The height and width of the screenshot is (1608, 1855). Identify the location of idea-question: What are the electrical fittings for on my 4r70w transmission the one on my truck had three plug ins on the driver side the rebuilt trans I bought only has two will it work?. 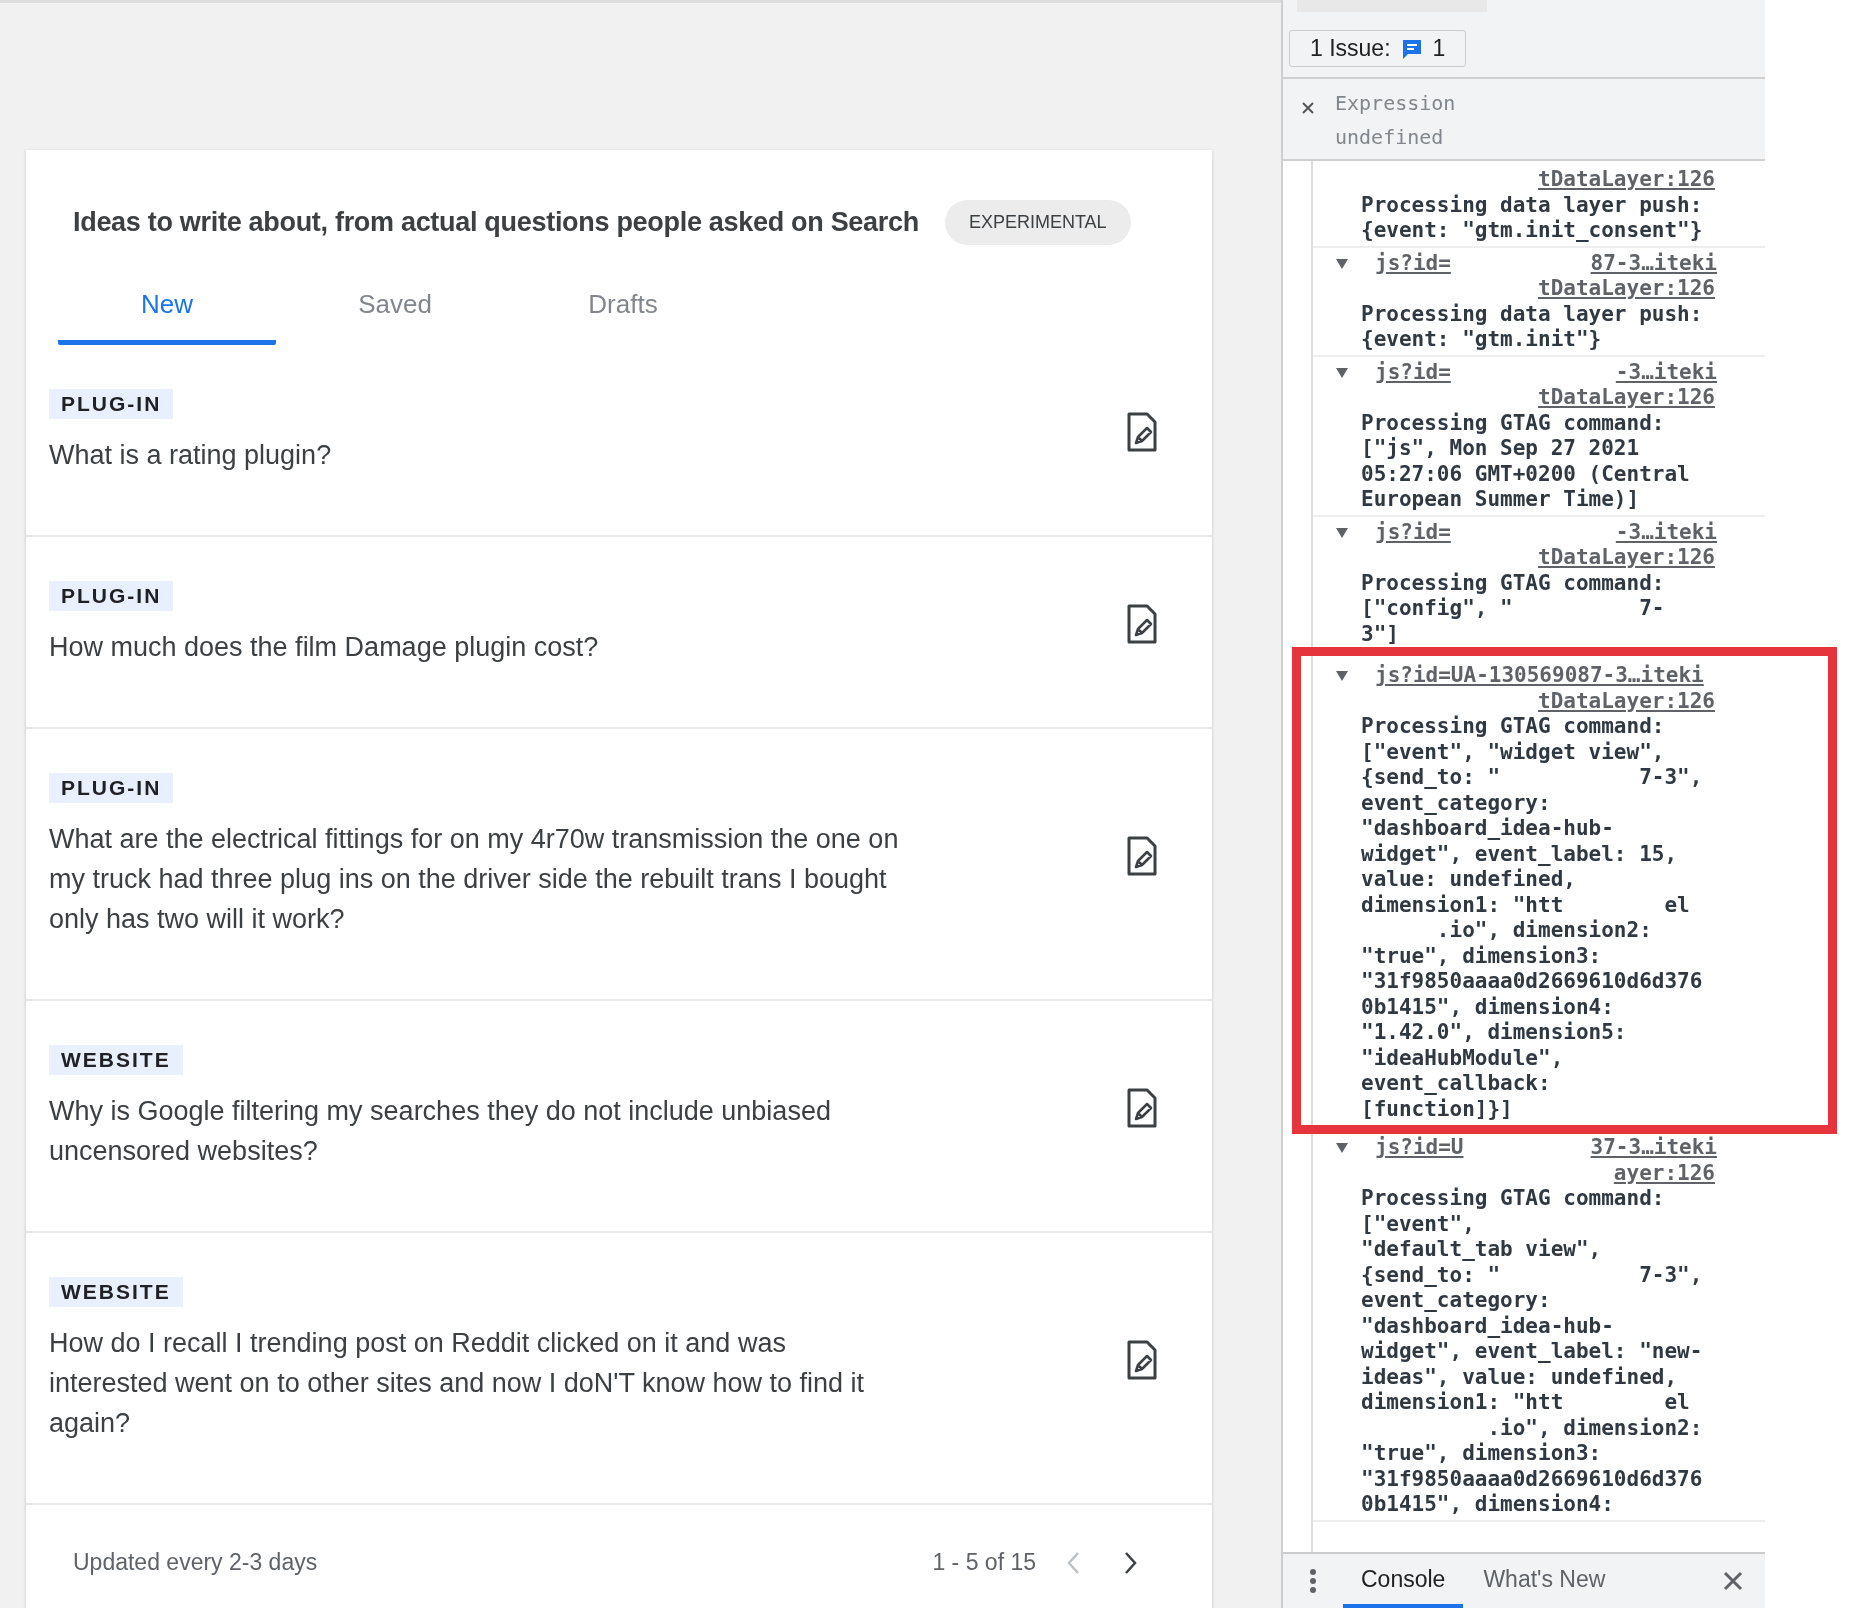
(474, 879).